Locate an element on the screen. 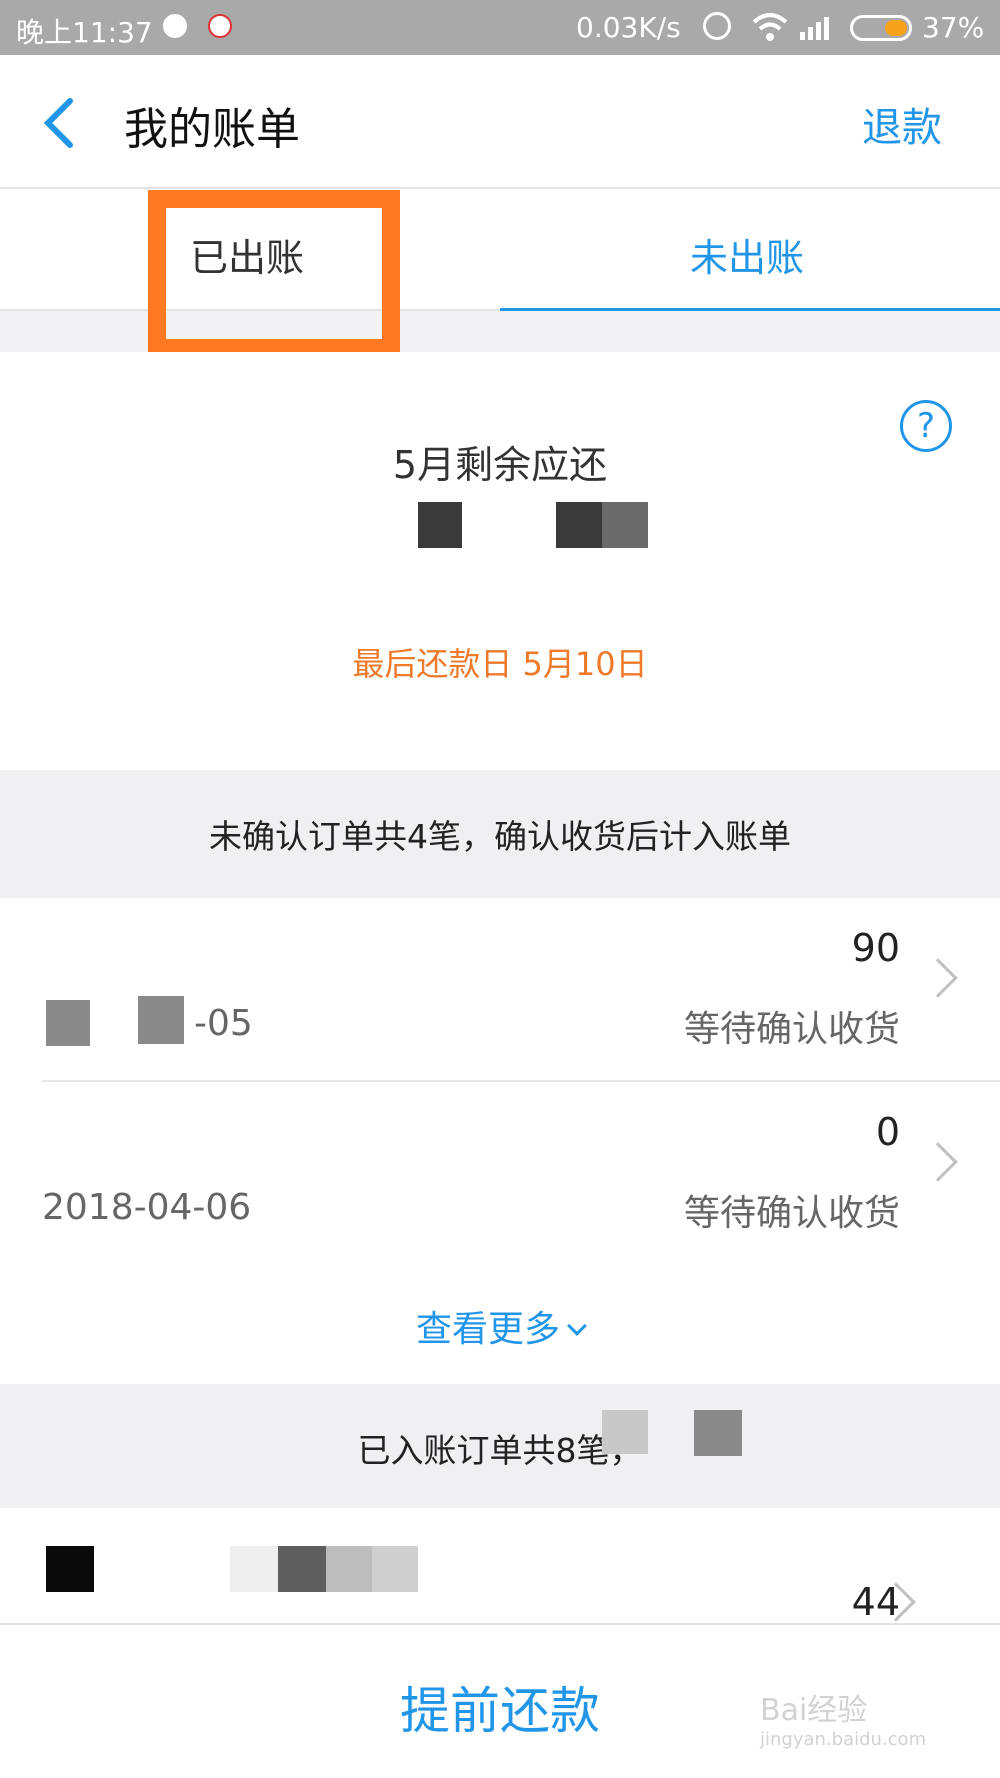 The height and width of the screenshot is (1778, 1000). billed-order-list: 44 is located at coordinates (500, 1566).